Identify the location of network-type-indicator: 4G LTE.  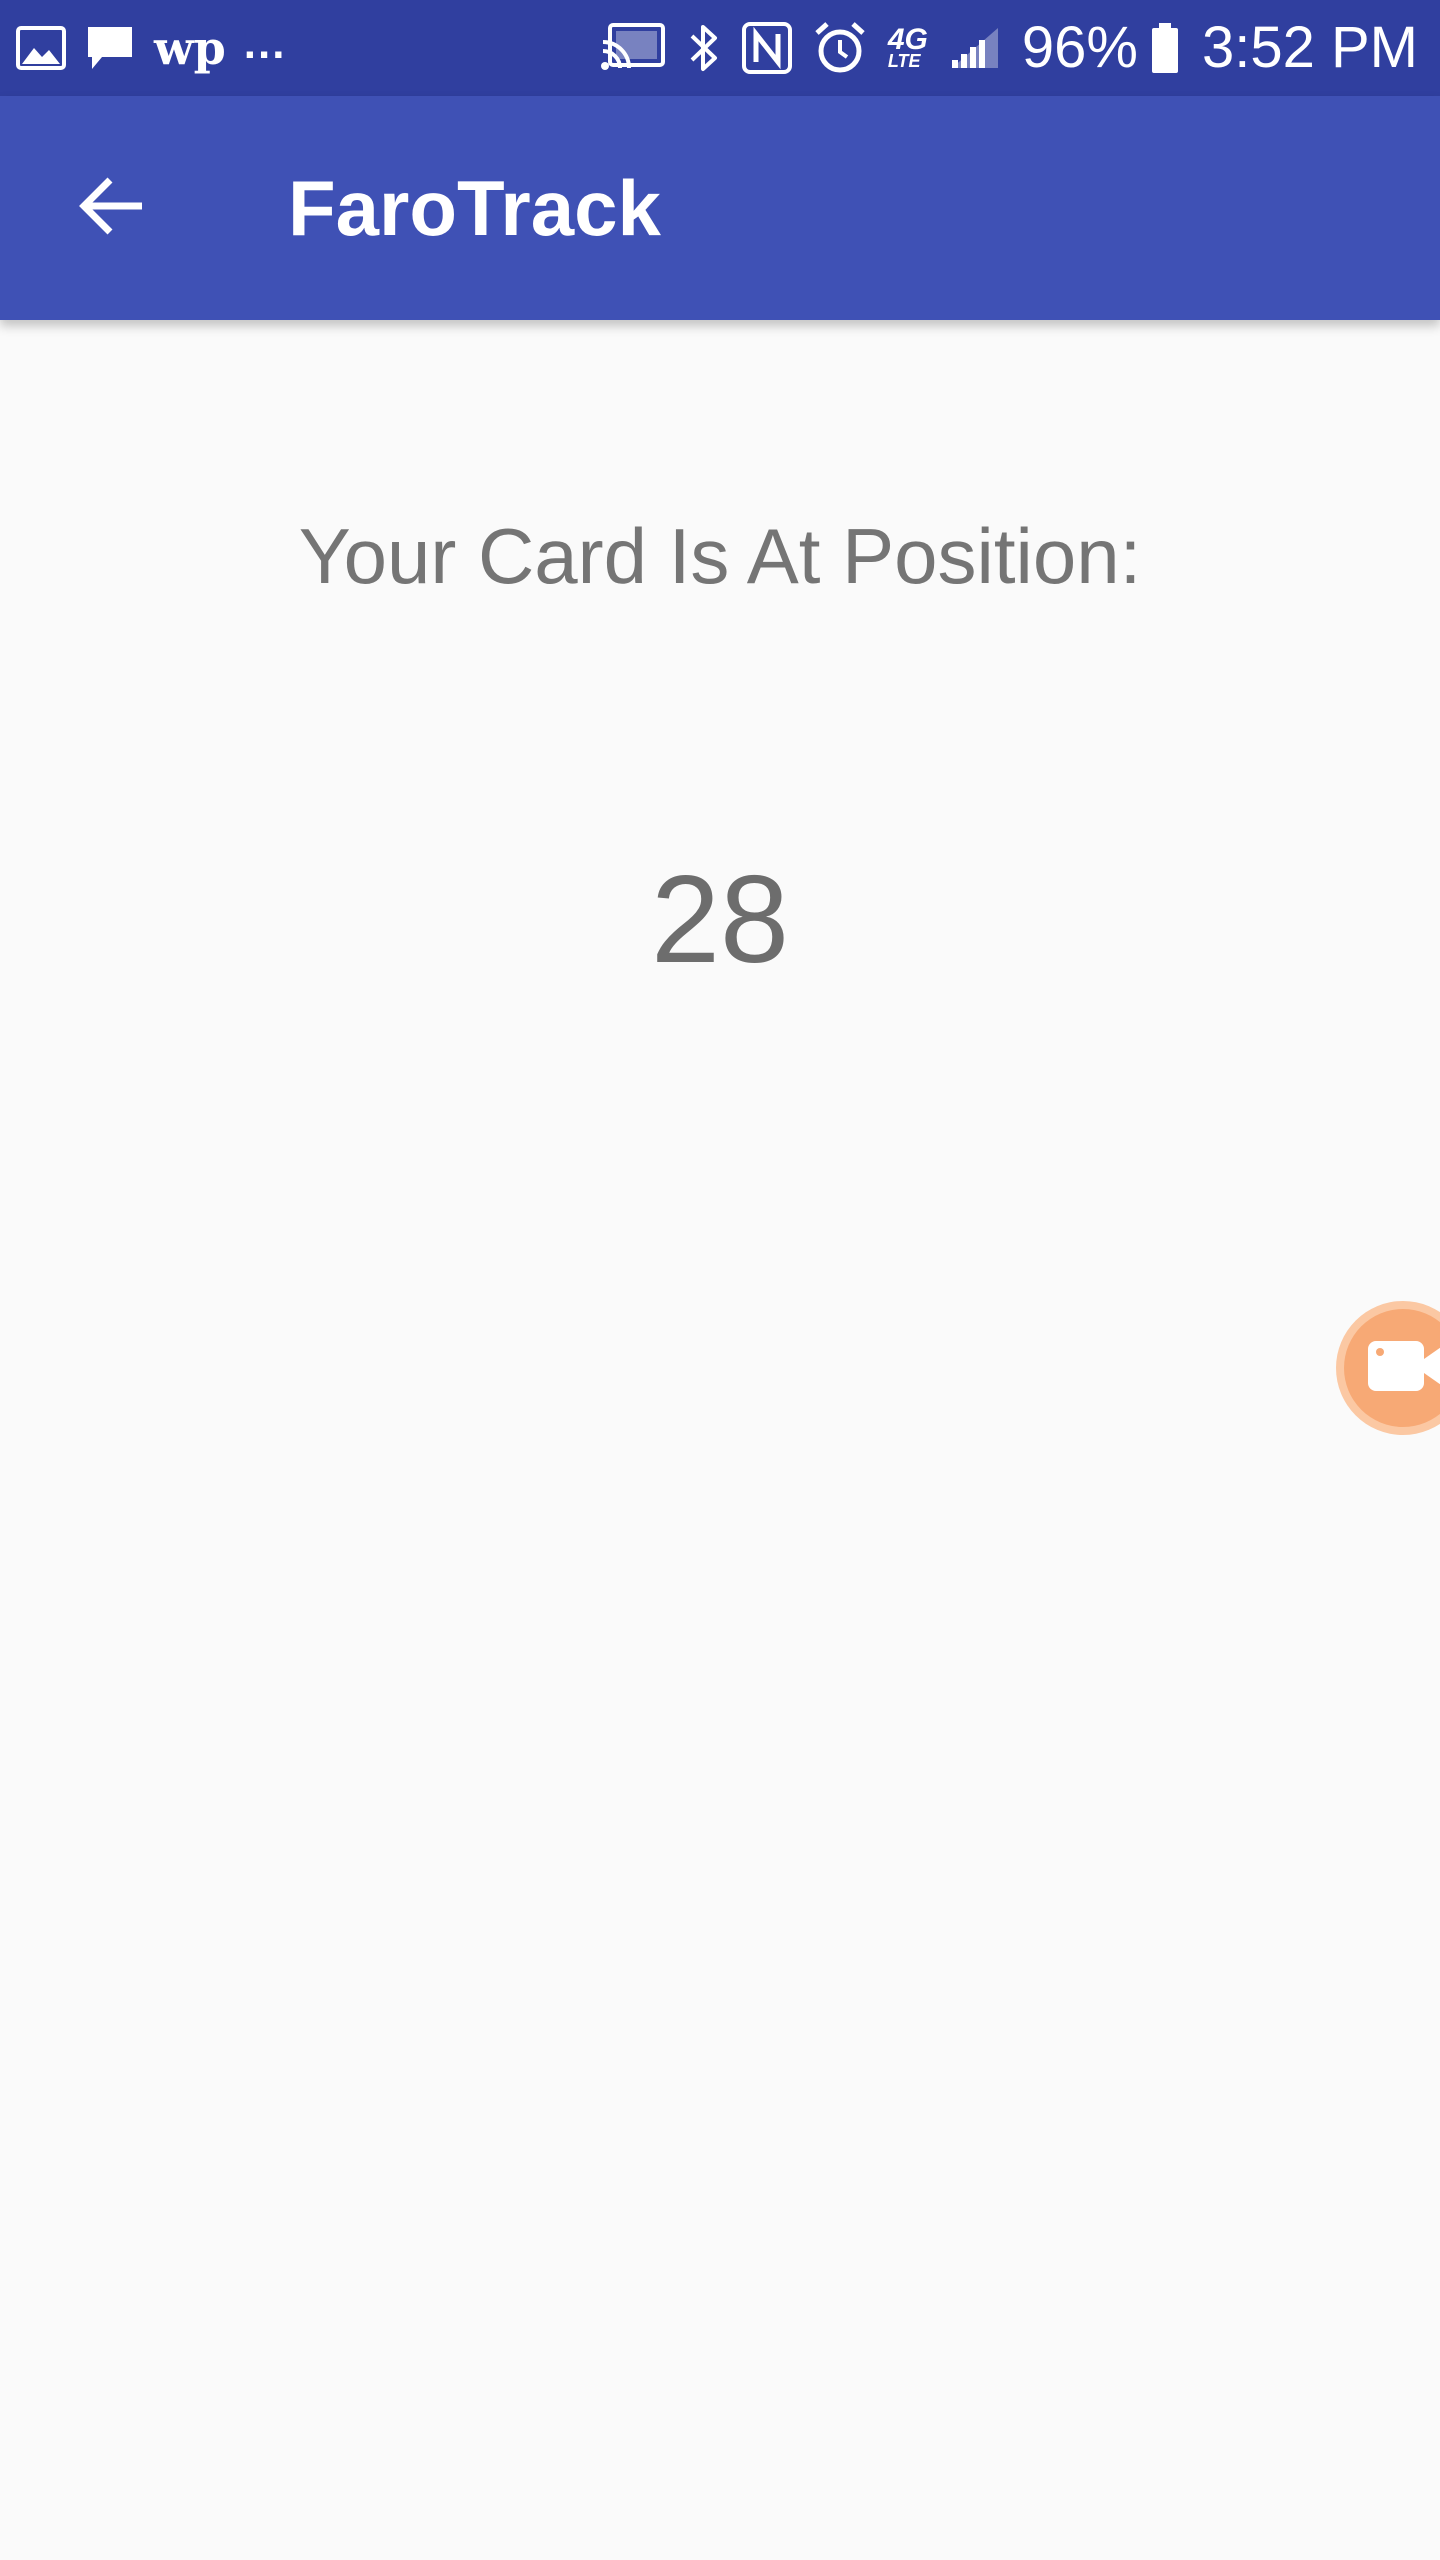
(907, 47).